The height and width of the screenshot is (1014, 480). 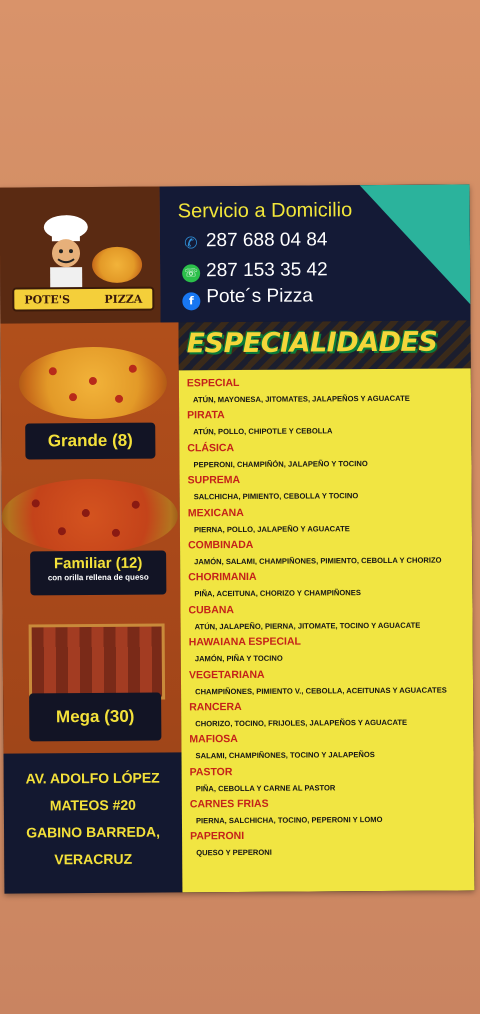 I want to click on menu-item-description: JAMÓN, PIÑA Y TOCINO, so click(x=238, y=658).